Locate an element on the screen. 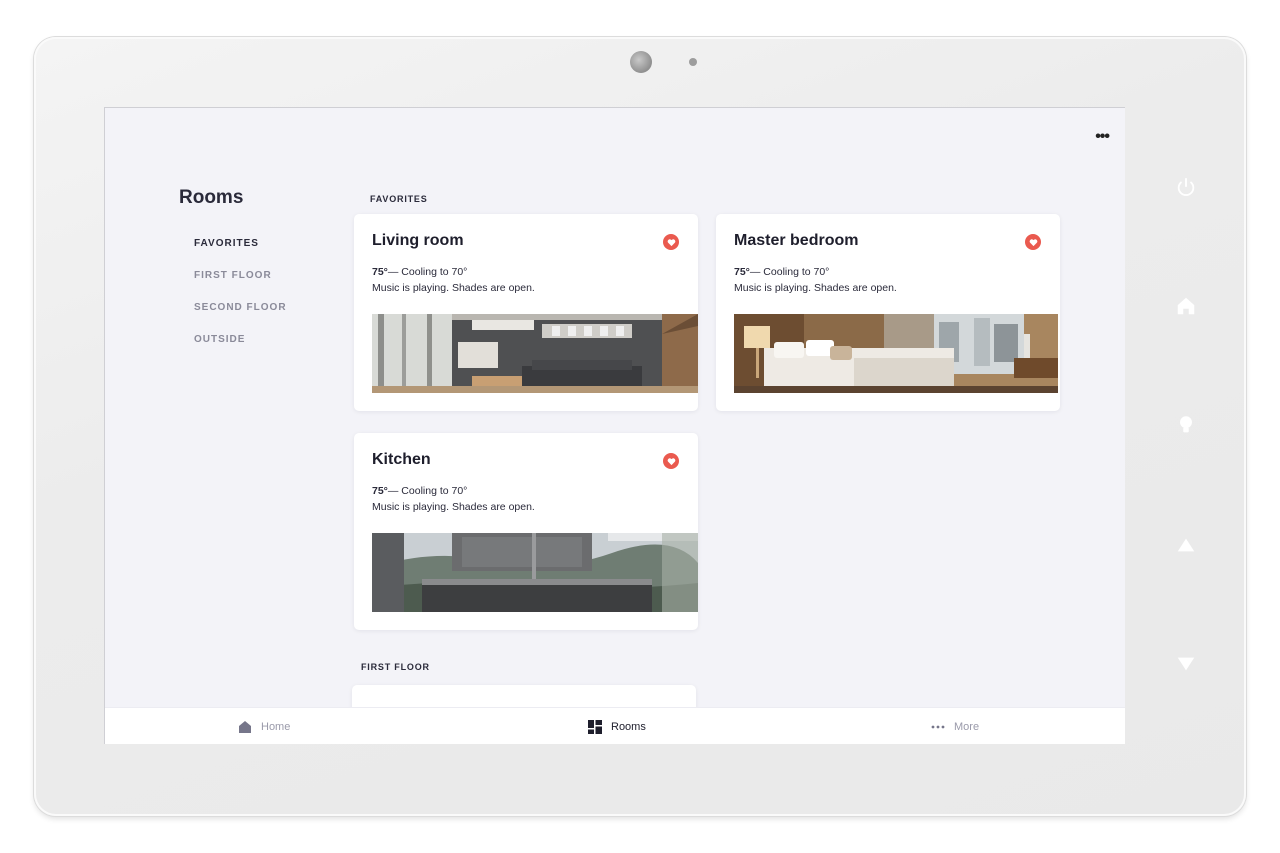  tab-more: More is located at coordinates (955, 726).